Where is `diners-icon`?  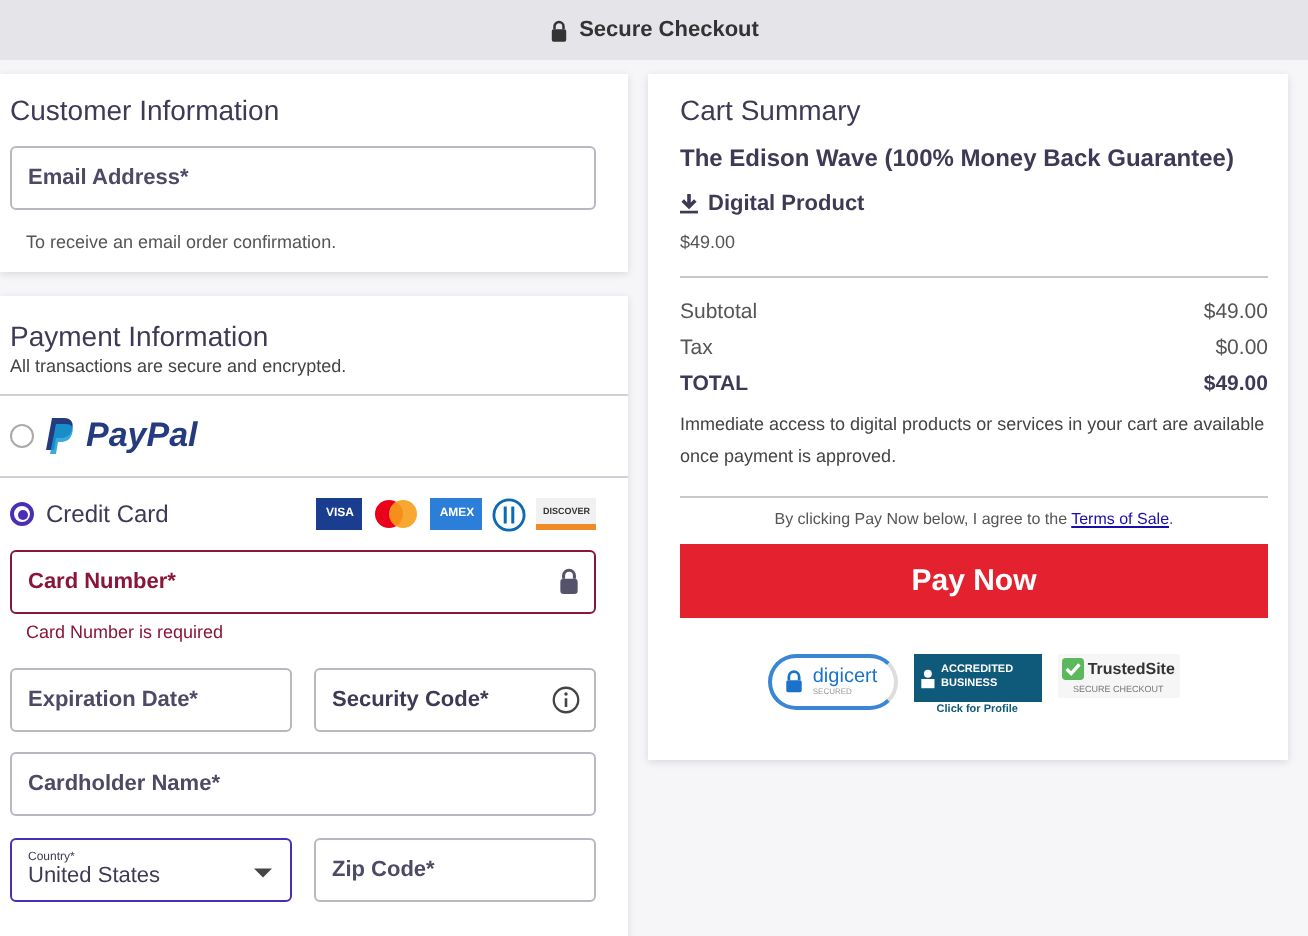 diners-icon is located at coordinates (509, 514).